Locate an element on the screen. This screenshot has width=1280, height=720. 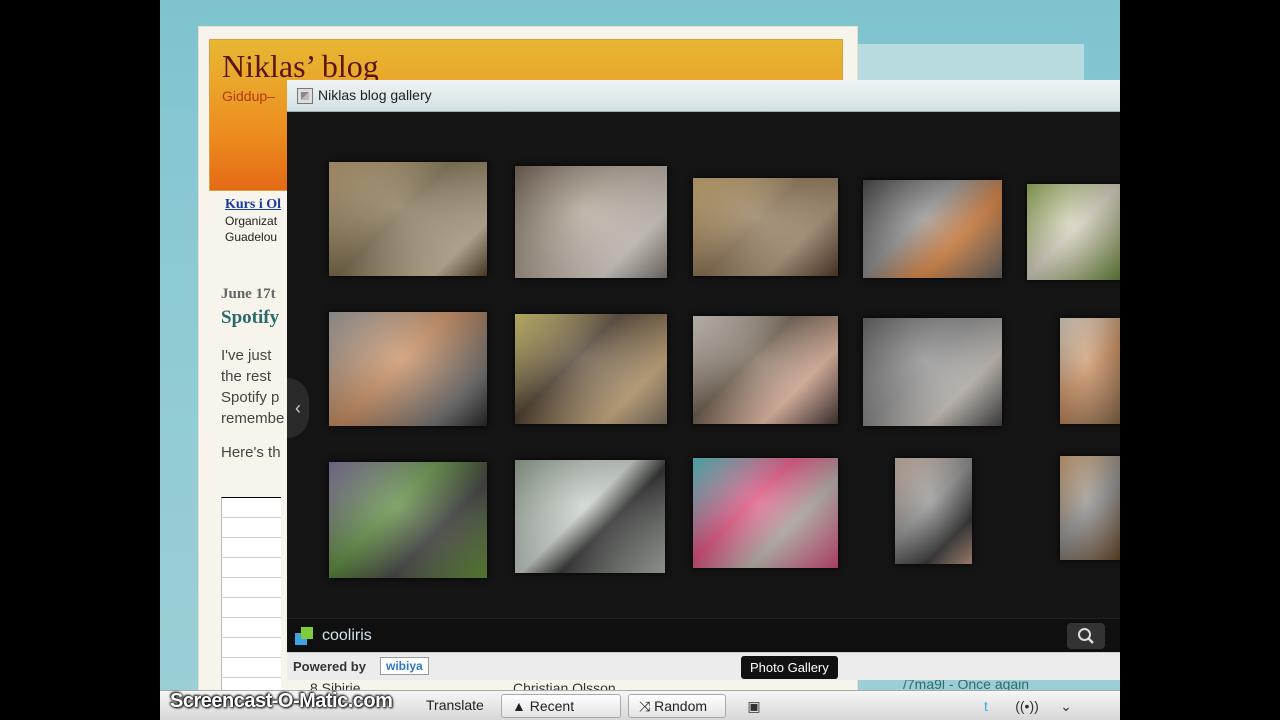
translate-label: Translate is located at coordinates (455, 705).